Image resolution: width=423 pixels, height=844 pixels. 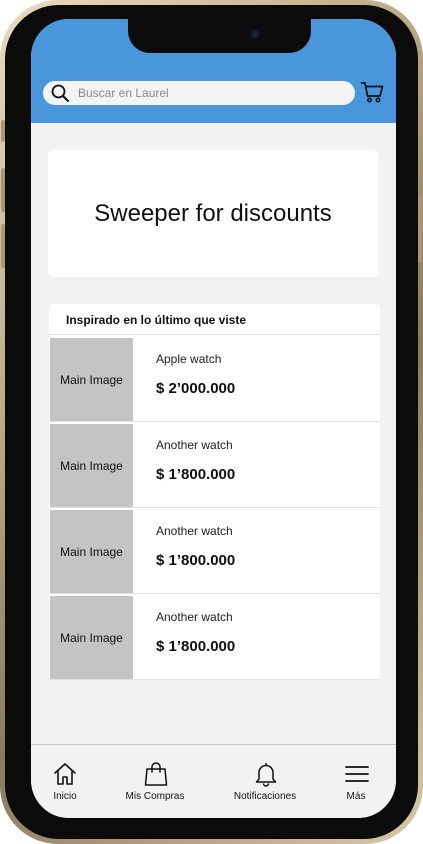 What do you see at coordinates (372, 92) in the screenshot?
I see `shopping-cart-icon` at bounding box center [372, 92].